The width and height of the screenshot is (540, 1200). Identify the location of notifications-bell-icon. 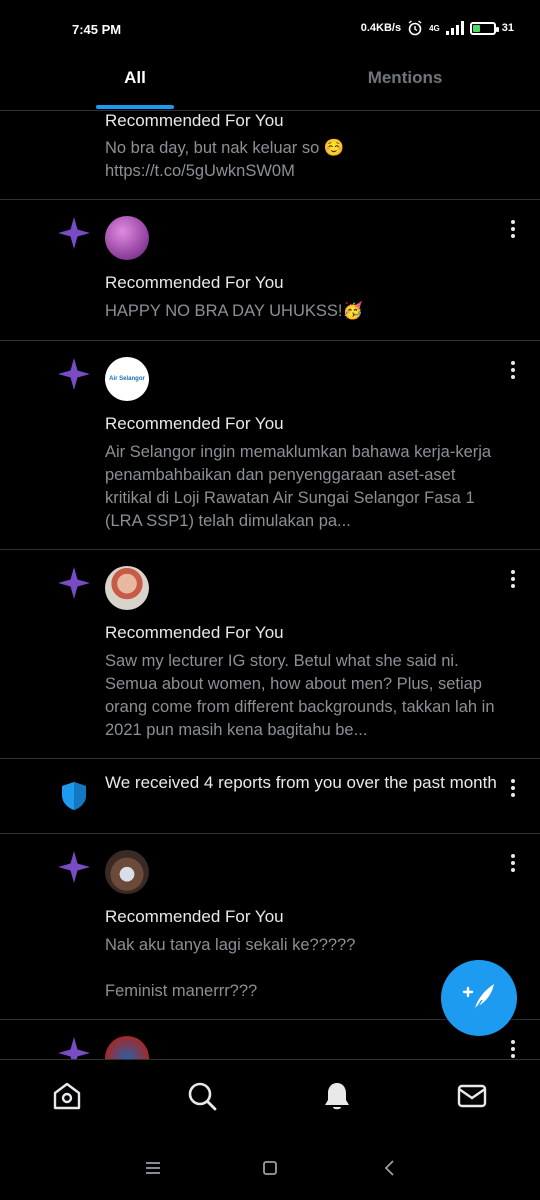
(337, 1096).